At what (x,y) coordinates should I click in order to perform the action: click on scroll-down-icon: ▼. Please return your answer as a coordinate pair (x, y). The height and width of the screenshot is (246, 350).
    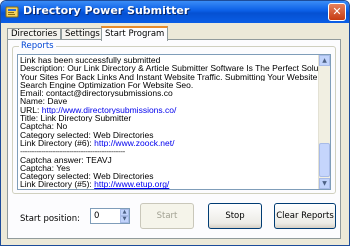
    Looking at the image, I should click on (324, 183).